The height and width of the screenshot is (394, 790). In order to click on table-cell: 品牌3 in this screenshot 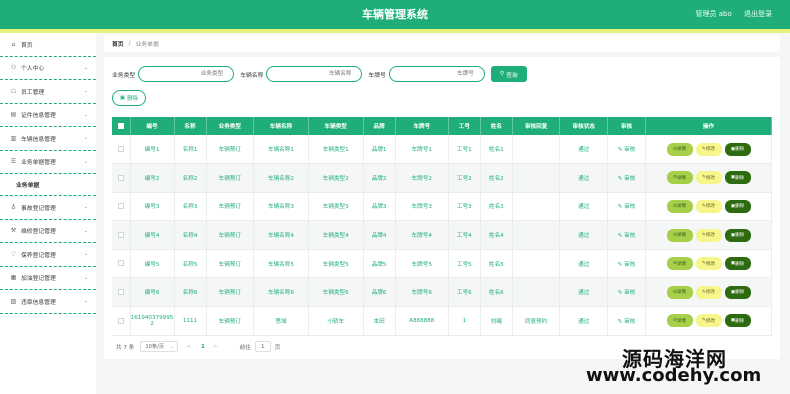, I will do `click(379, 206)`.